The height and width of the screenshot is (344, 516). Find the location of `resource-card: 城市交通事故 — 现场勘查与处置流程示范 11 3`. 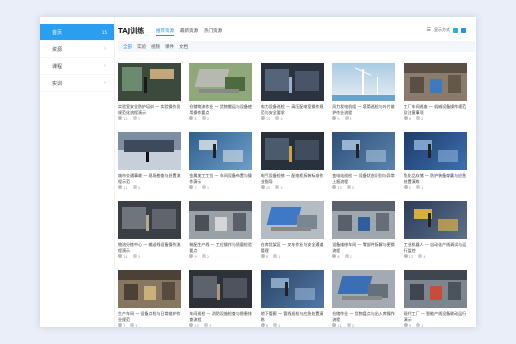

resource-card: 城市交通事故 — 现场勘查与处置流程示范 11 3 is located at coordinates (149, 163).